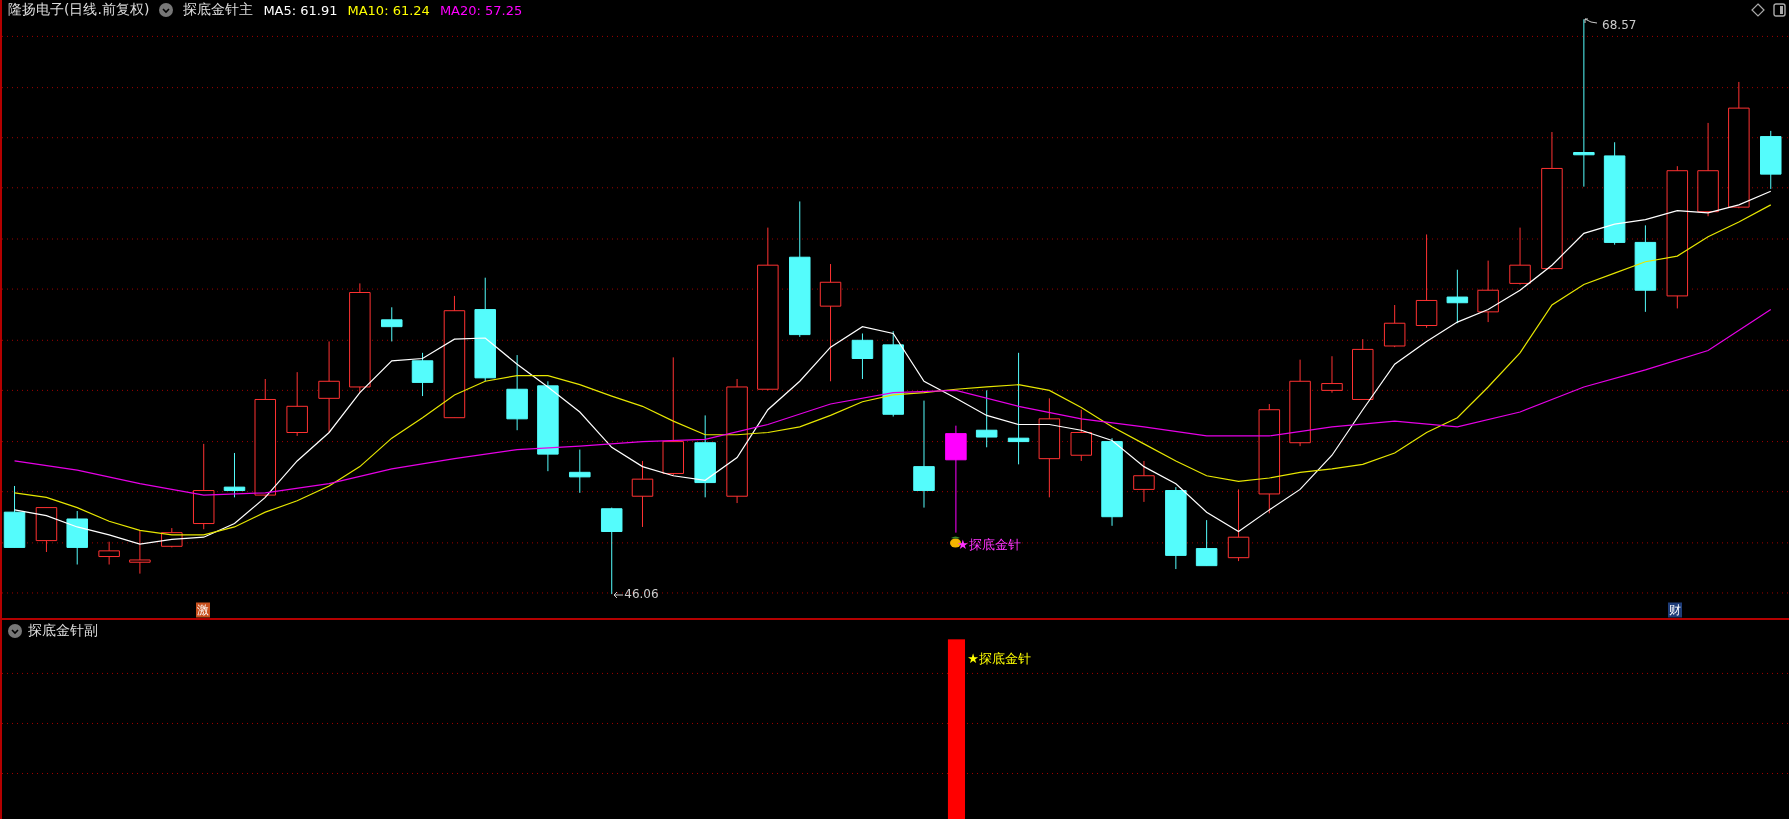 This screenshot has height=819, width=1789. Describe the element at coordinates (1758, 10) in the screenshot. I see `diamond-icon` at that location.